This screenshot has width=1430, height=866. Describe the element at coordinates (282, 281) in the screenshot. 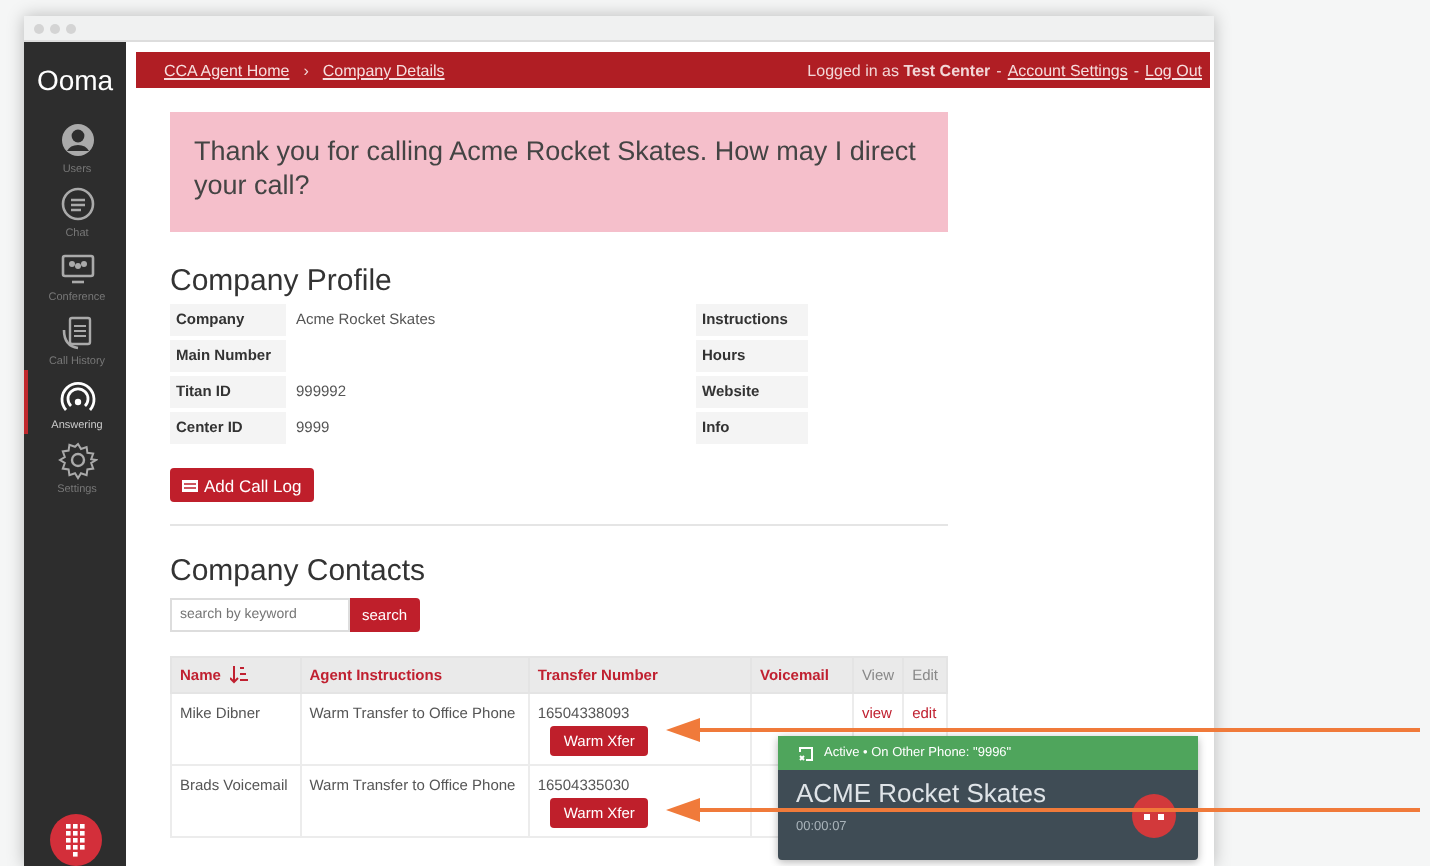

I see `section-title: Company Profile` at that location.